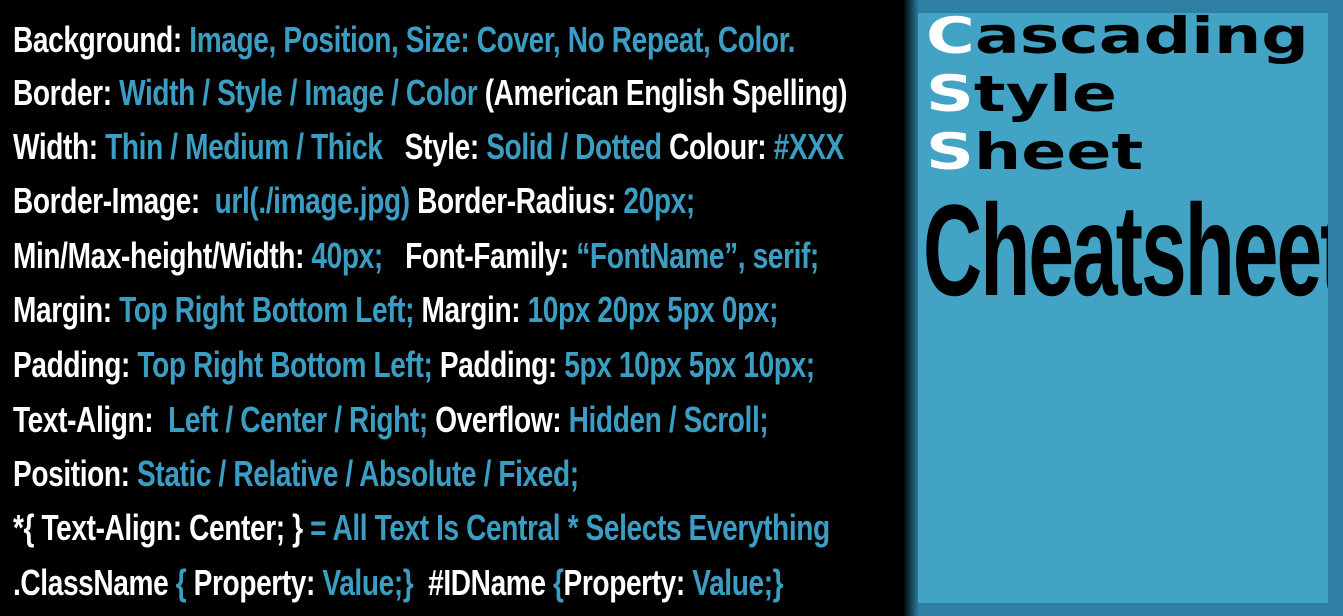 This screenshot has height=616, width=1343. What do you see at coordinates (653, 309) in the screenshot?
I see `value-text: 10px 20px 5px 0px;` at bounding box center [653, 309].